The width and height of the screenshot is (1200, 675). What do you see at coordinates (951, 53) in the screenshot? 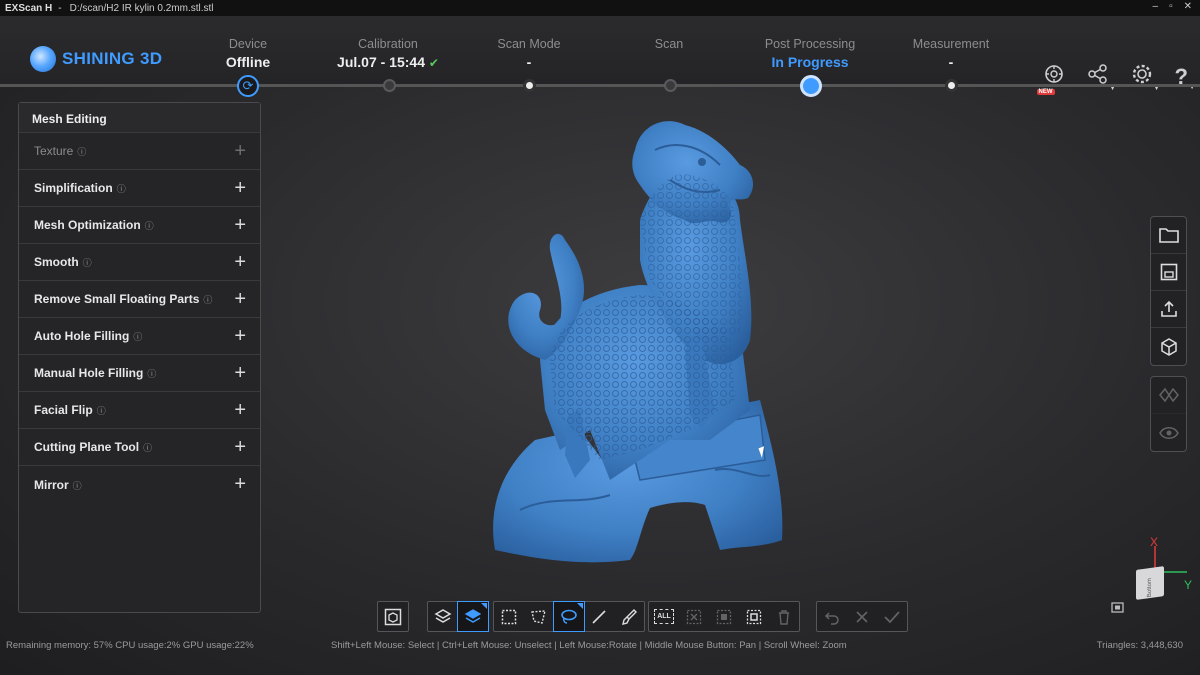
I see `step-measurement: Measurement -` at bounding box center [951, 53].